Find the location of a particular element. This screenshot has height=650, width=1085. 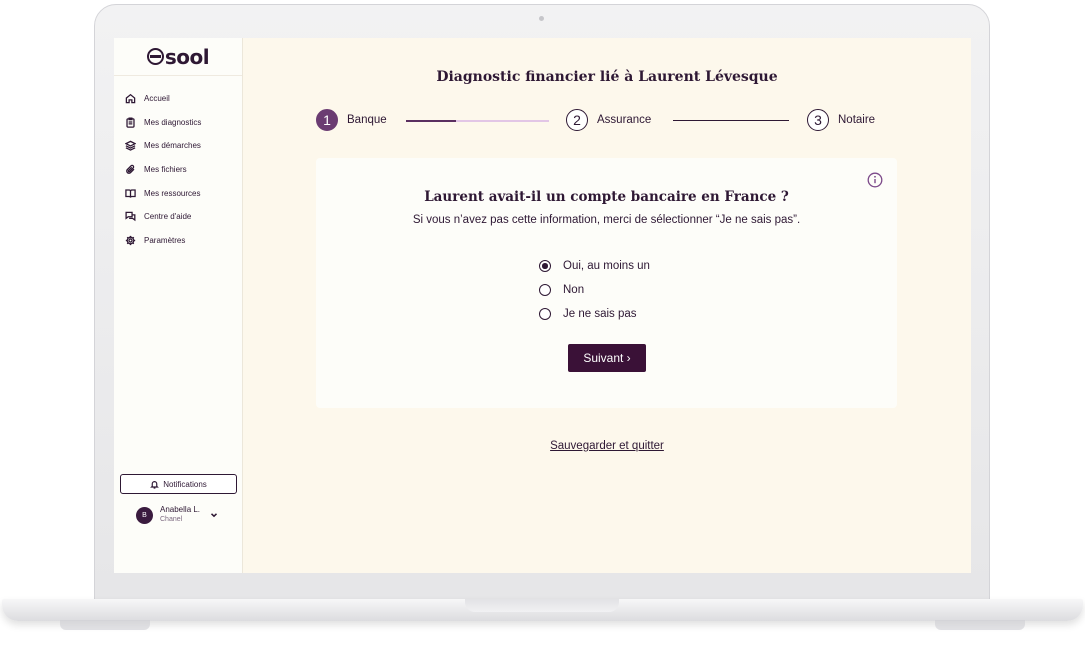

laptop-notch is located at coordinates (542, 605).